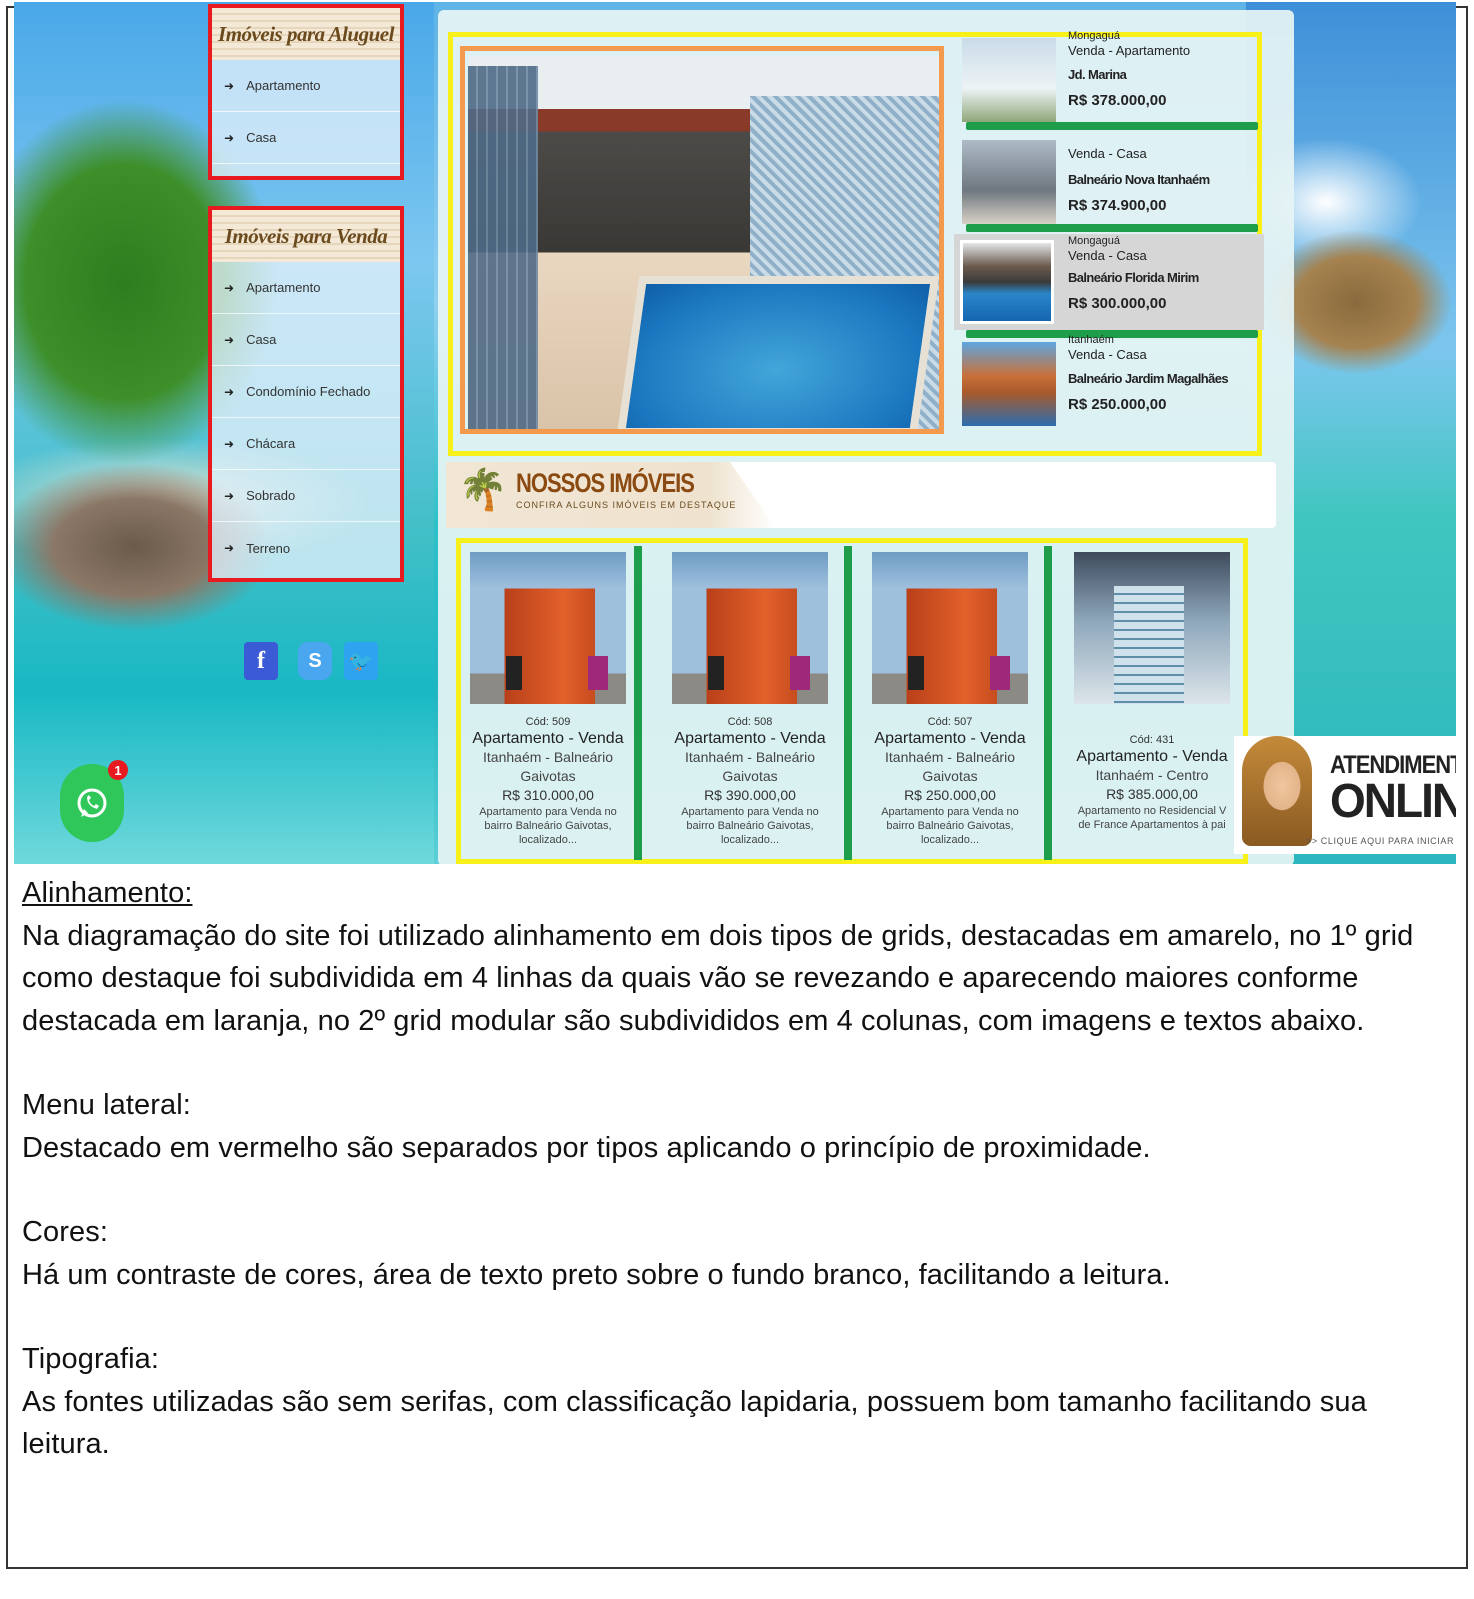  I want to click on menu-sale-item-condominio: ➜ Condomínio Fechado, so click(306, 392).